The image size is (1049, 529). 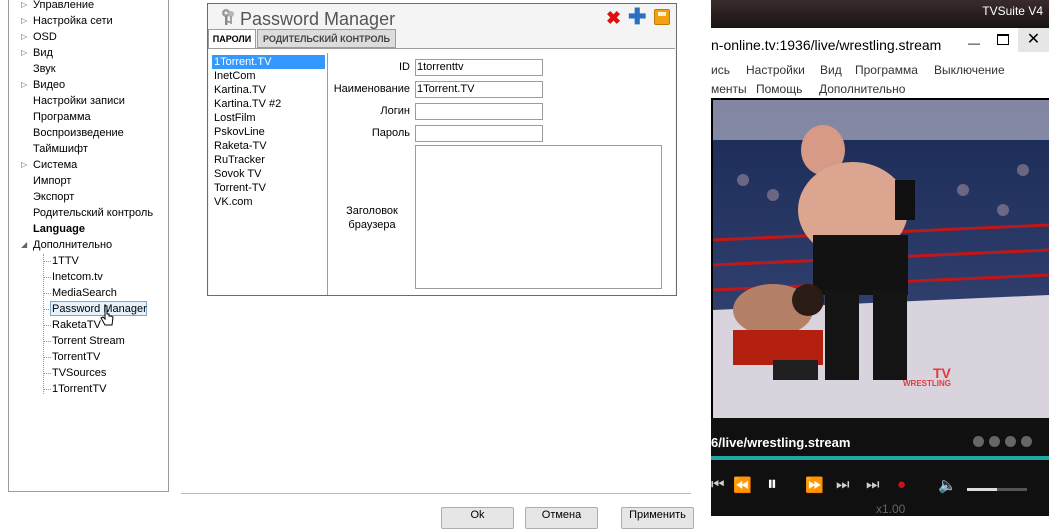 What do you see at coordinates (637, 17) in the screenshot?
I see `add-icon: ✚` at bounding box center [637, 17].